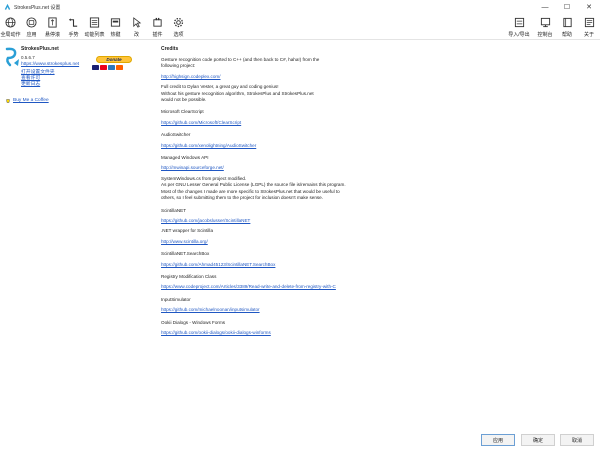  I want to click on maximize-button: ☐, so click(567, 7).